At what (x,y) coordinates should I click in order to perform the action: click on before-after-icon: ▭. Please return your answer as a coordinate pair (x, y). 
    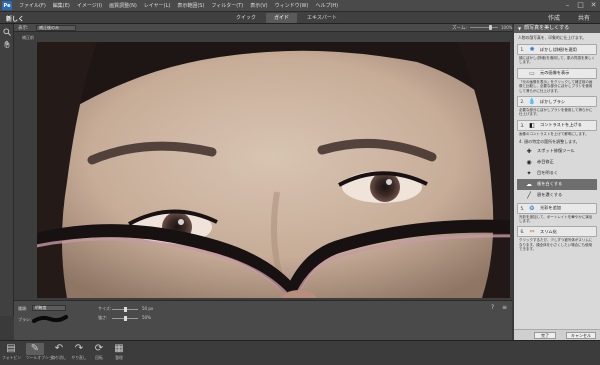
    Looking at the image, I should click on (532, 73).